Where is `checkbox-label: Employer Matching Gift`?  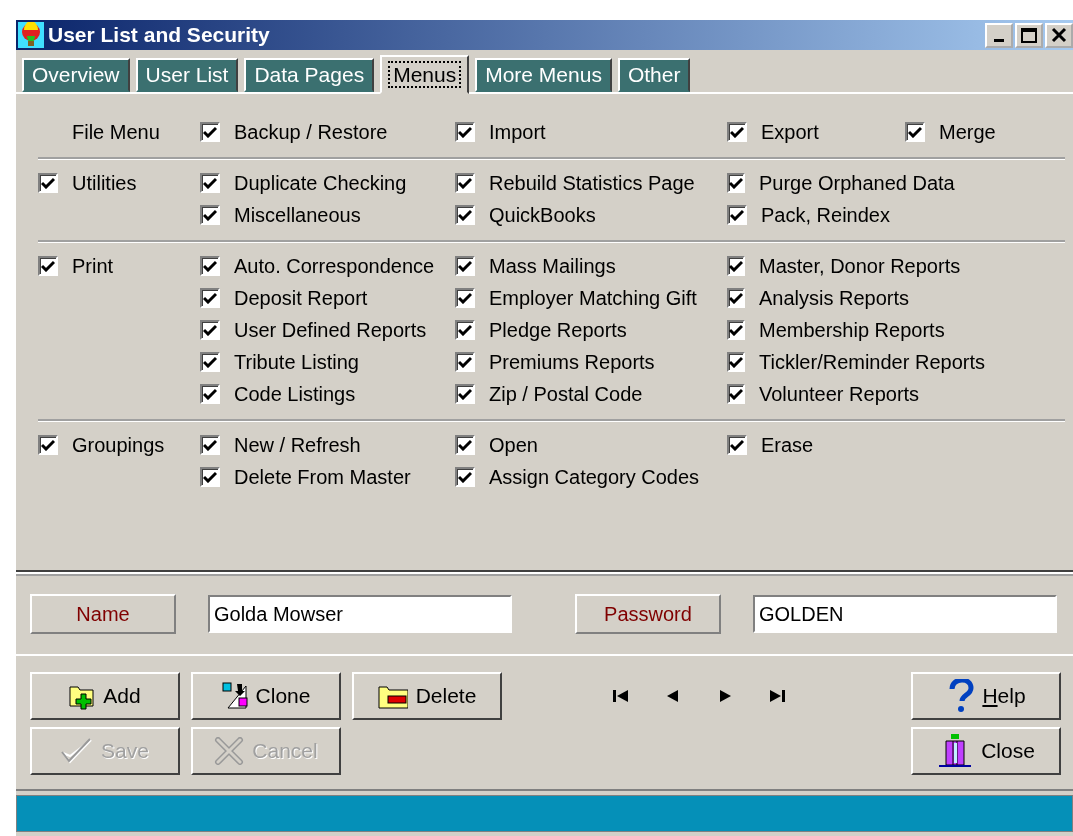 checkbox-label: Employer Matching Gift is located at coordinates (593, 298).